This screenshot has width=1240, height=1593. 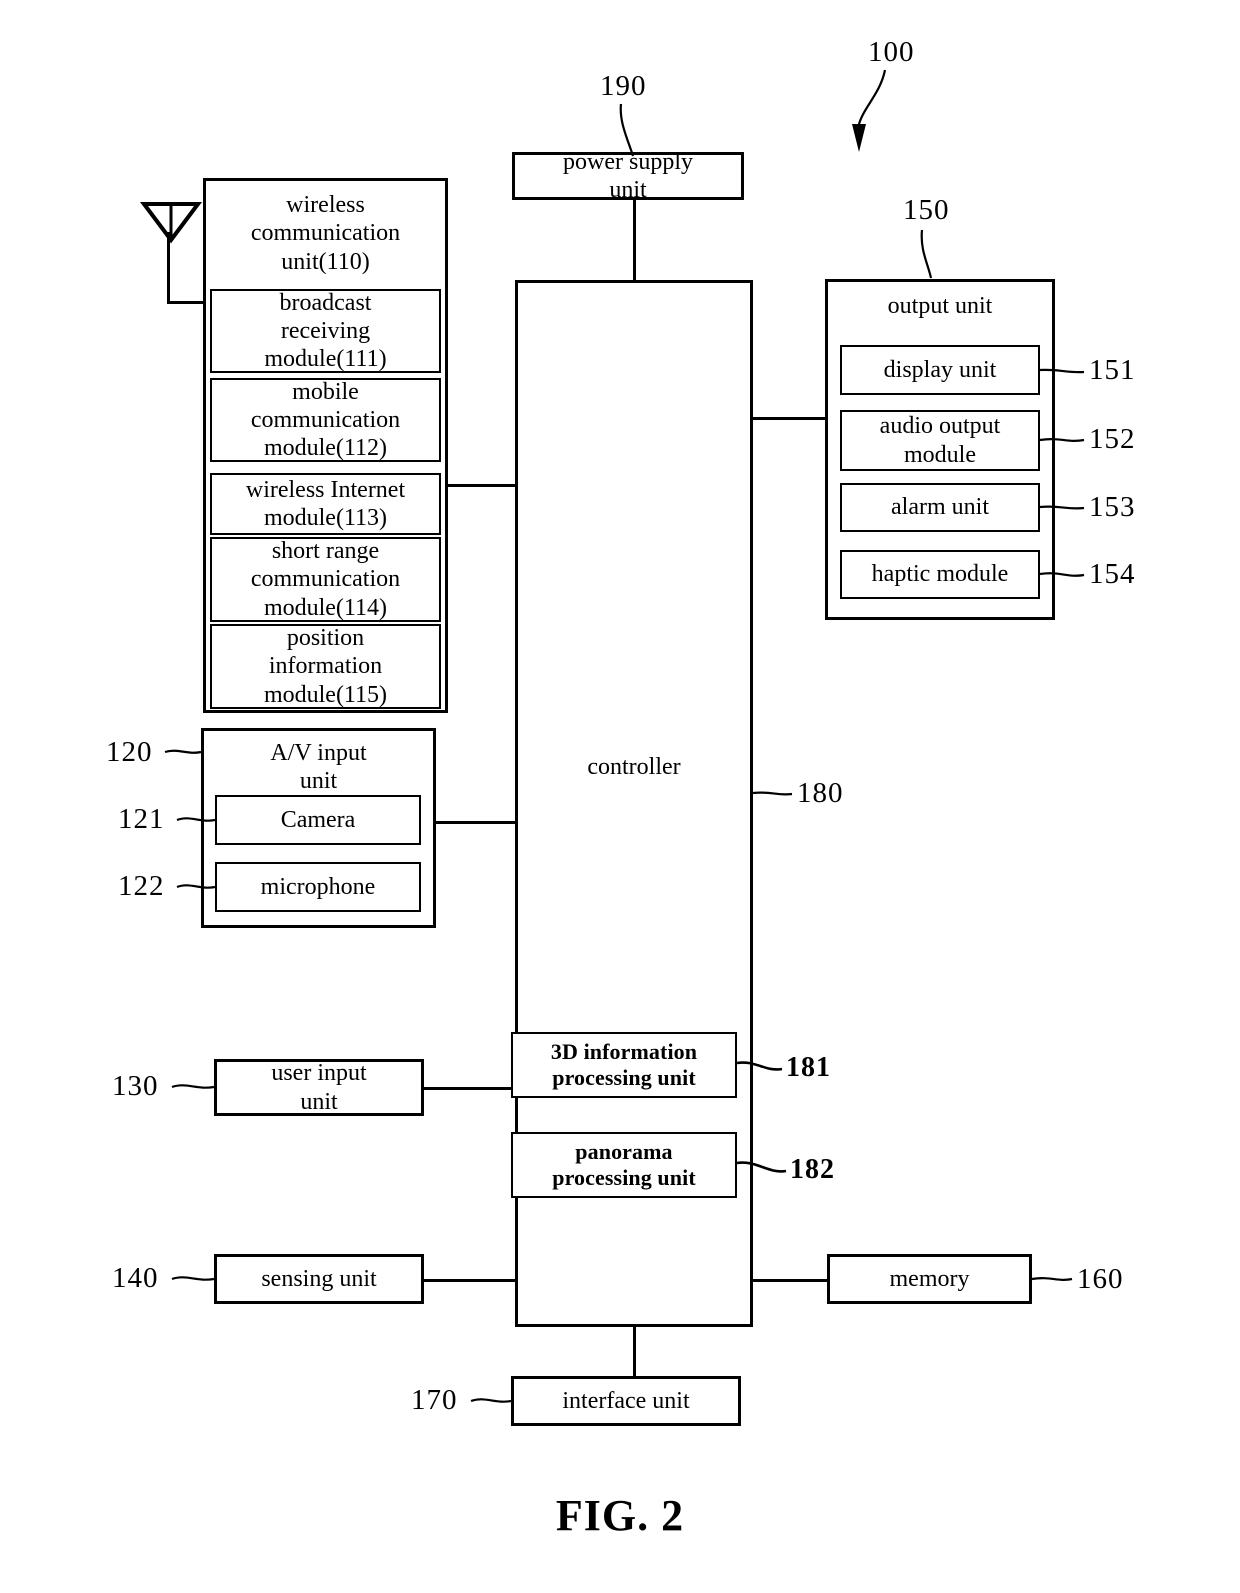 I want to click on block-mobile-communication-module: mobile communication module(112), so click(x=325, y=420).